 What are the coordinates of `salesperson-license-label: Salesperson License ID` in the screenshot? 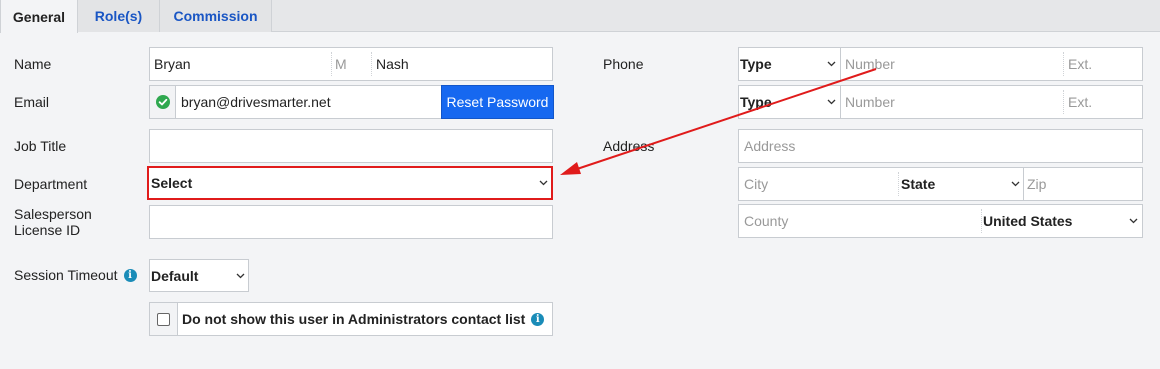 It's located at (53, 222).